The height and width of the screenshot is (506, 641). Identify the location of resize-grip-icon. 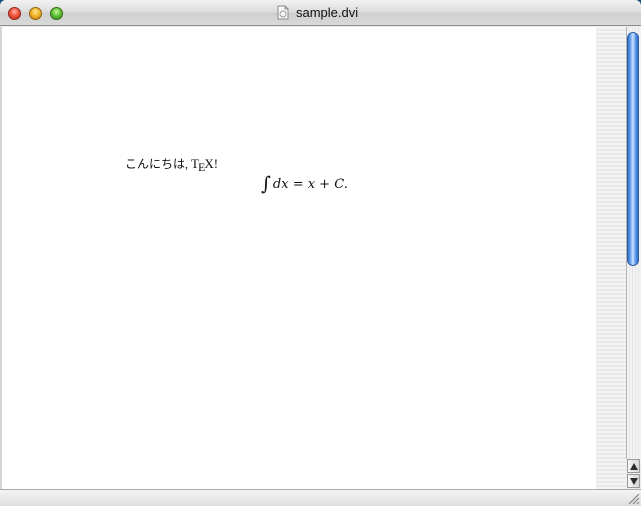
(633, 498).